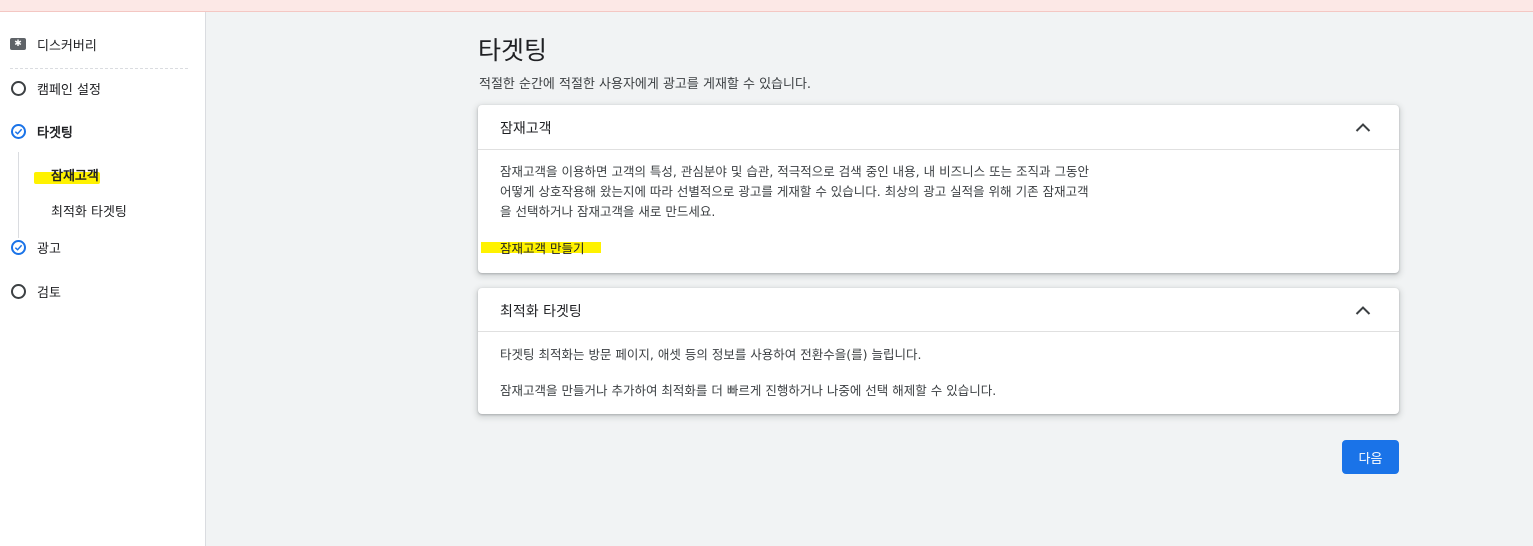  I want to click on sidebar-item-label: 캠페인 설정, so click(69, 90).